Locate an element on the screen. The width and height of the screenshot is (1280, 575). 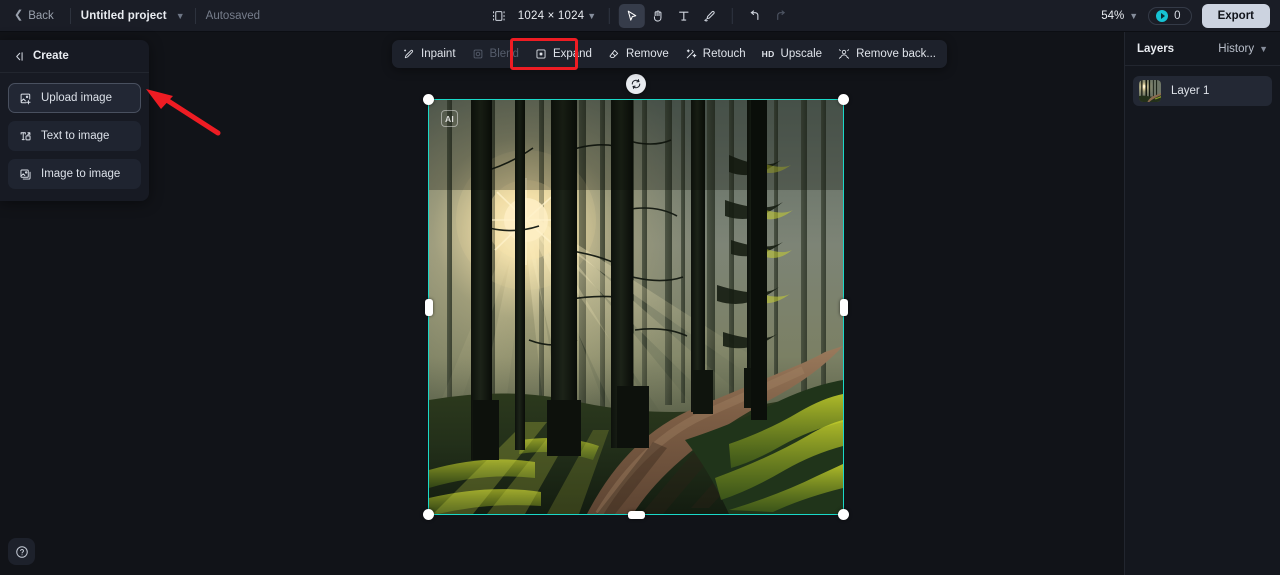
expand-icon is located at coordinates (541, 54).